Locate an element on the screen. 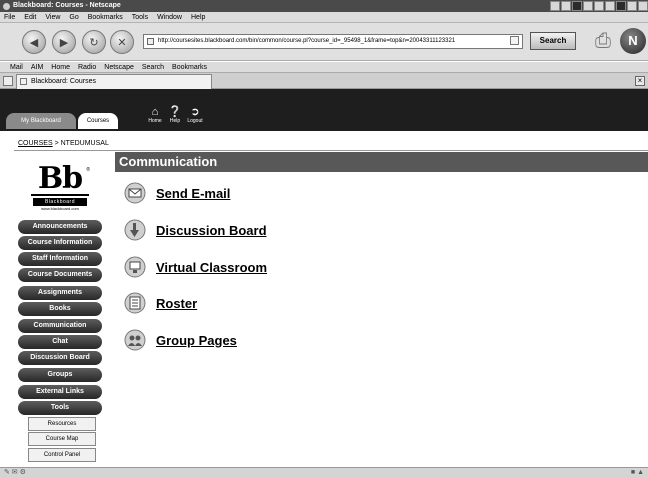  bookmark-search: Search is located at coordinates (153, 67).